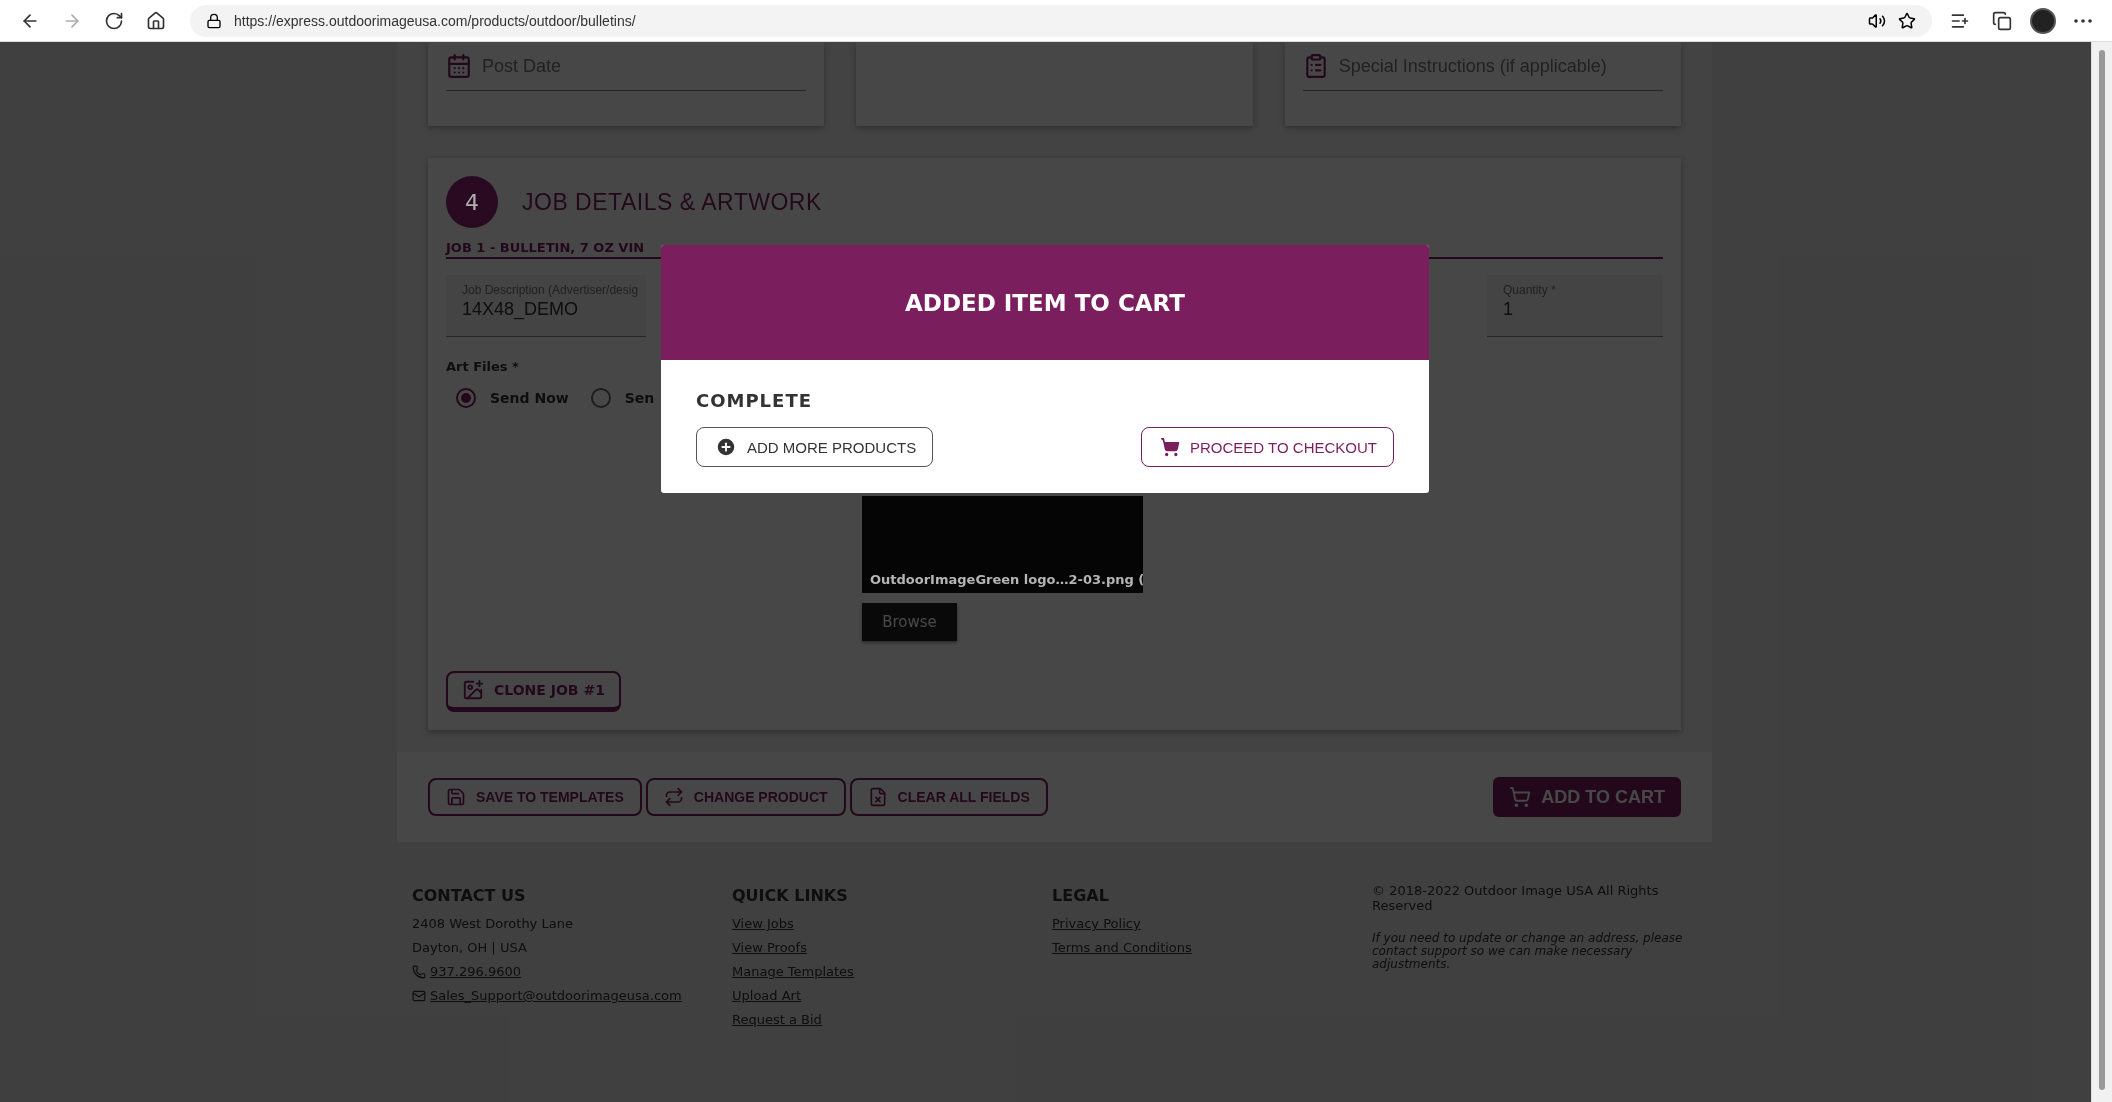 This screenshot has width=2112, height=1102. I want to click on section-title: JOB DETAILS & ARTWORK, so click(672, 202).